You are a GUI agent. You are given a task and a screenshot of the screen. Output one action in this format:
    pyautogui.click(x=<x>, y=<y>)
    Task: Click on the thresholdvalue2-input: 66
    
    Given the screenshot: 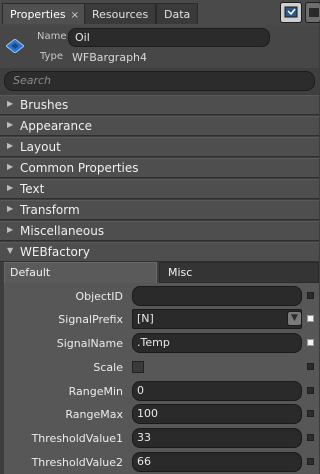 What is the action you would take?
    pyautogui.click(x=217, y=462)
    